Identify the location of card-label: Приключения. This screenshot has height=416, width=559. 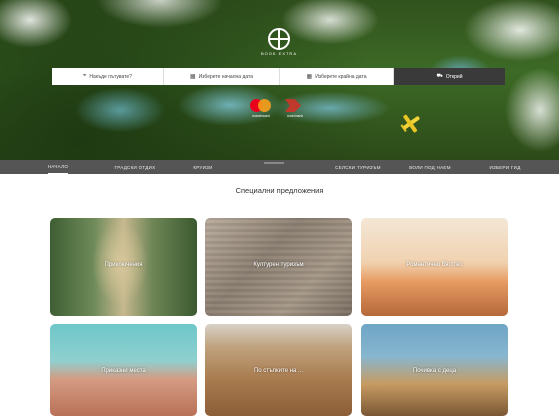
(123, 265).